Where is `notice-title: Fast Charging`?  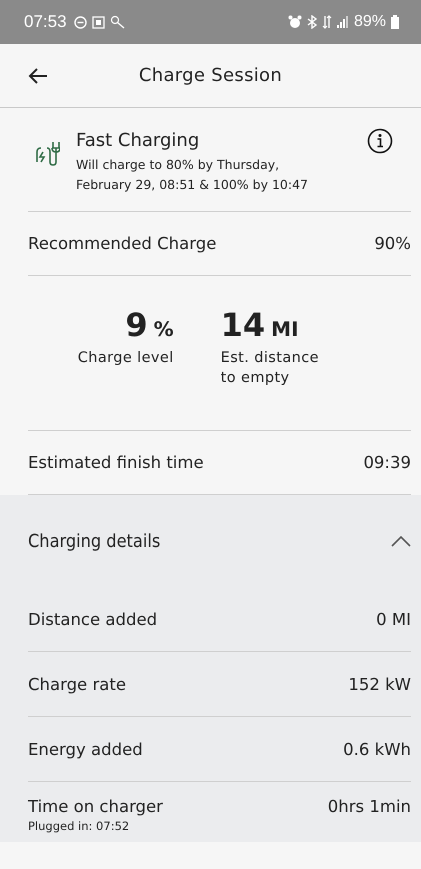
notice-title: Fast Charging is located at coordinates (138, 140).